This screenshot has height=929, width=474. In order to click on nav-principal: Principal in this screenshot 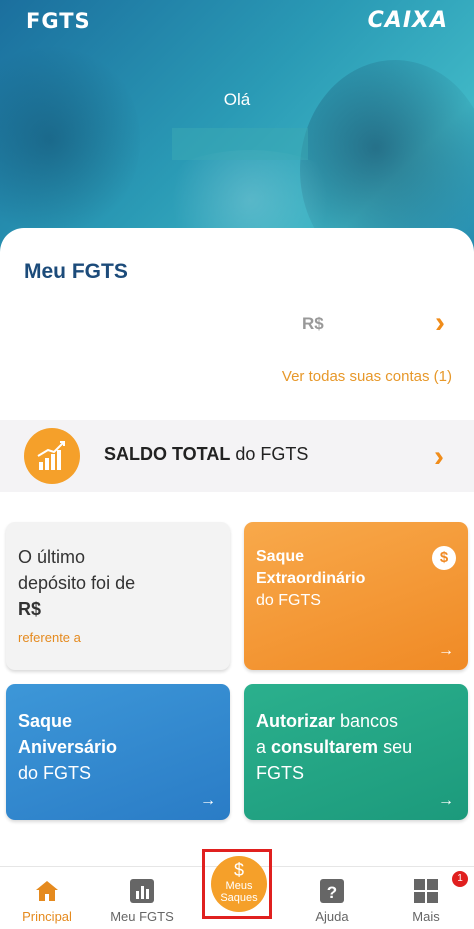, I will do `click(47, 900)`.